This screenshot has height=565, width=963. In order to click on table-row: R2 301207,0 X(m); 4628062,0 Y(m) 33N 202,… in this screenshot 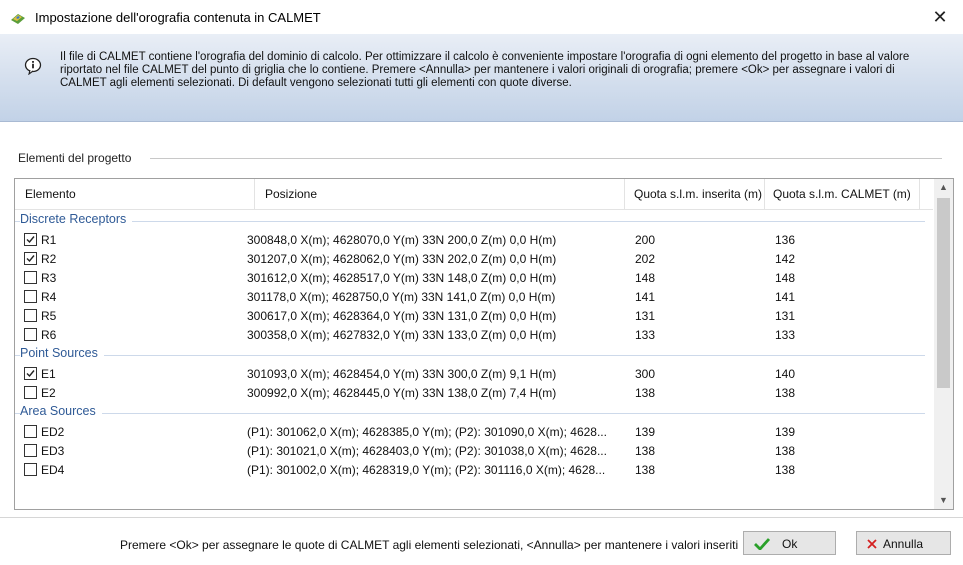, I will do `click(474, 258)`.